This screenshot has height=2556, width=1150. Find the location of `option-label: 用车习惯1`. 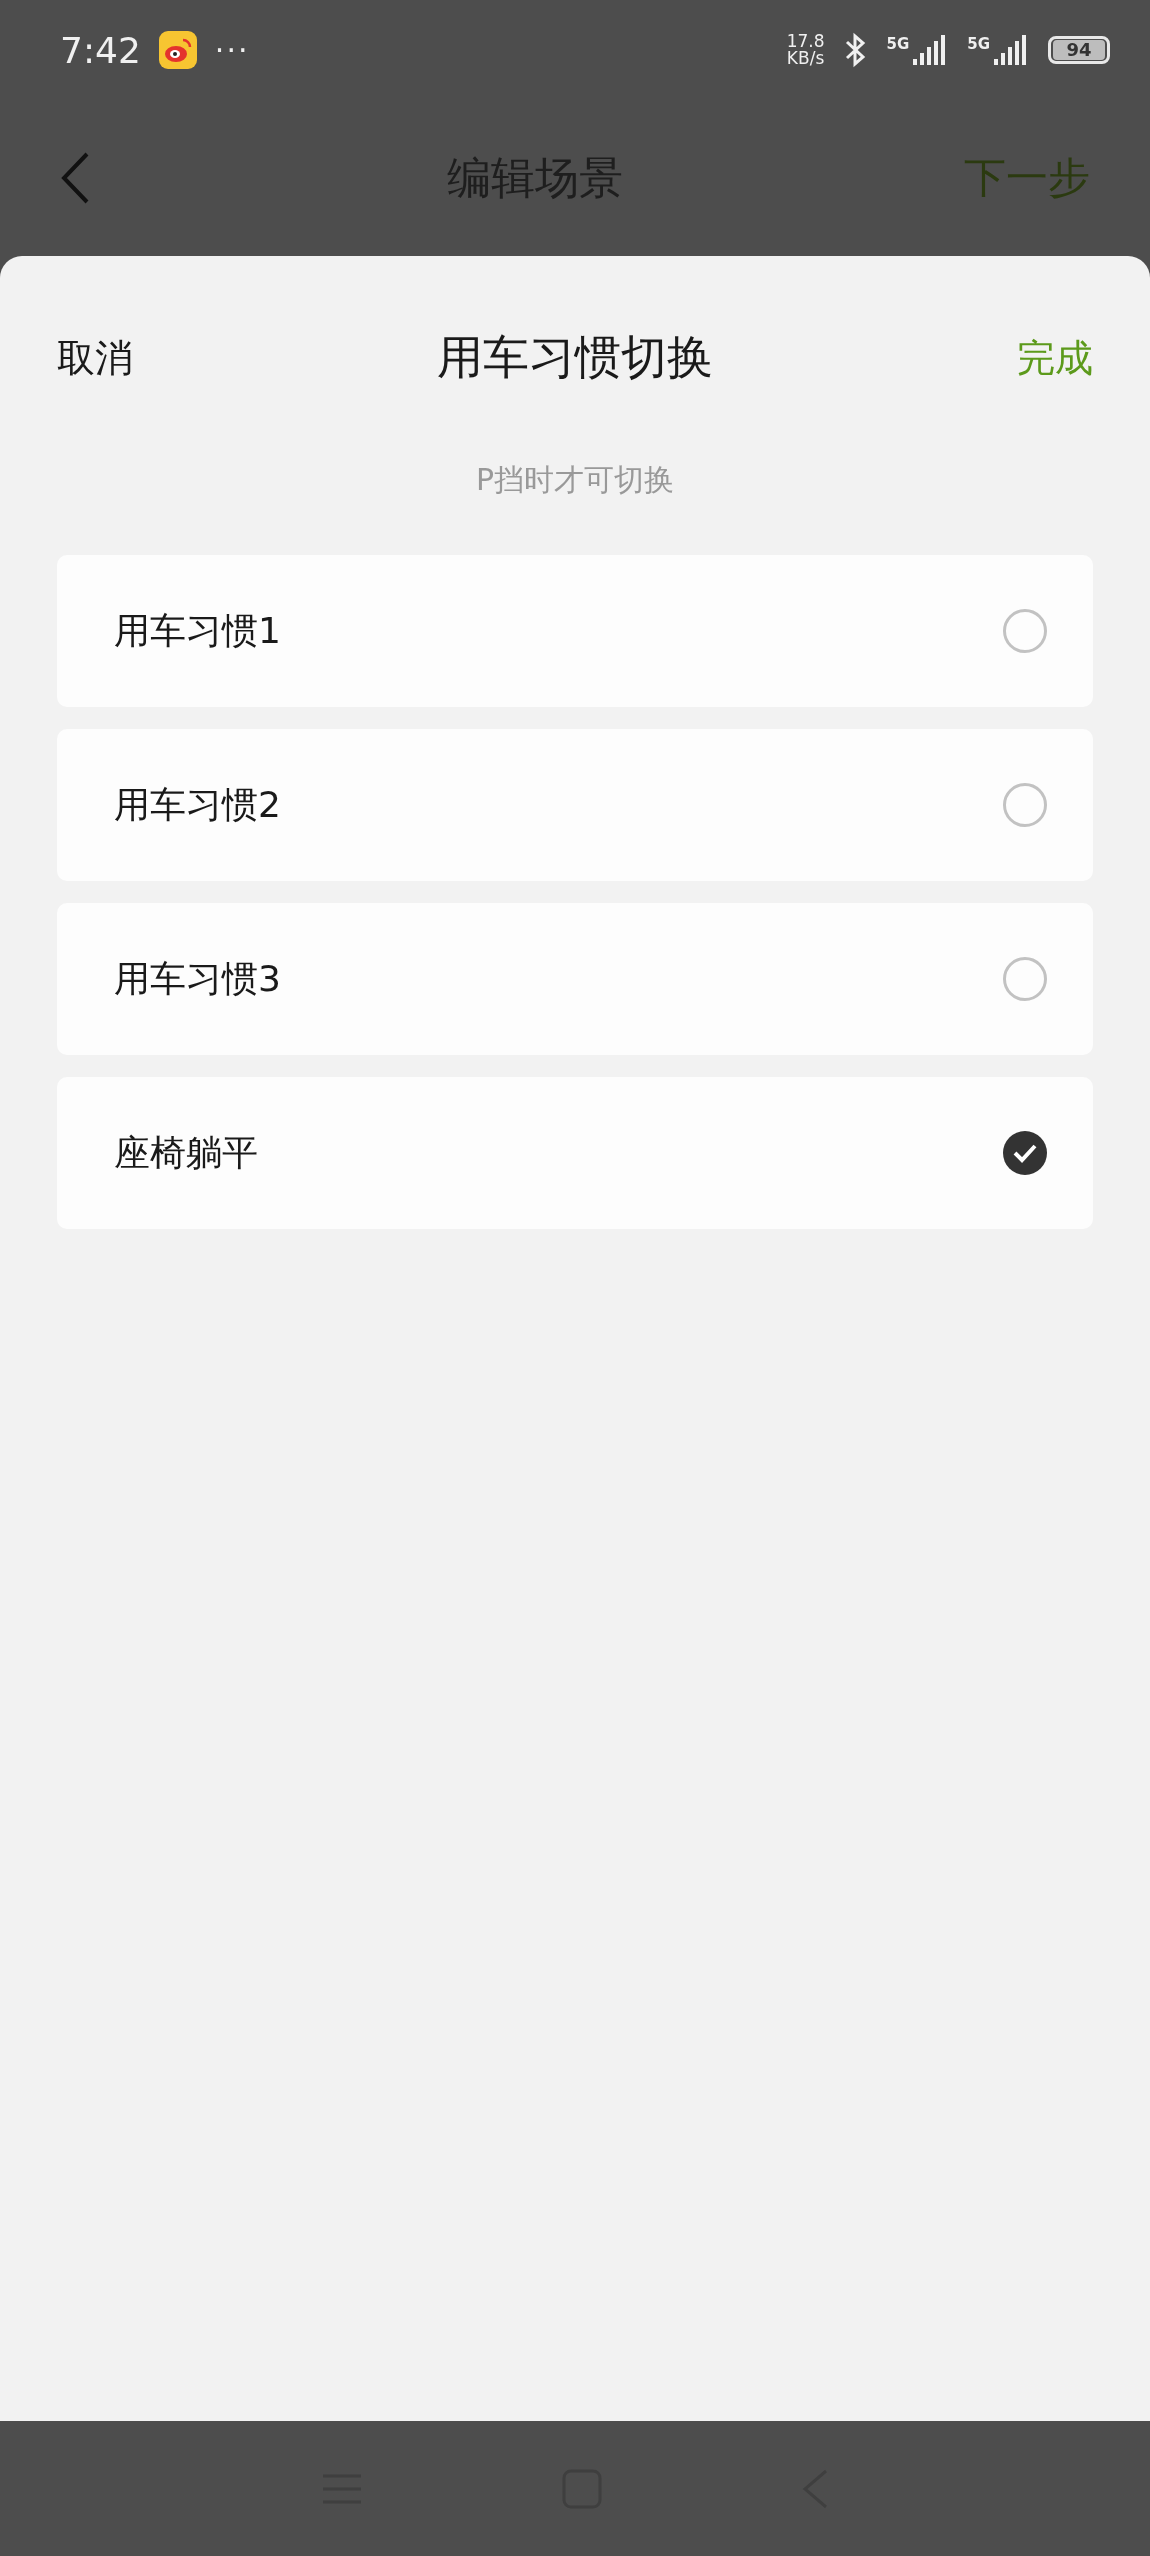

option-label: 用车习惯1 is located at coordinates (197, 630).